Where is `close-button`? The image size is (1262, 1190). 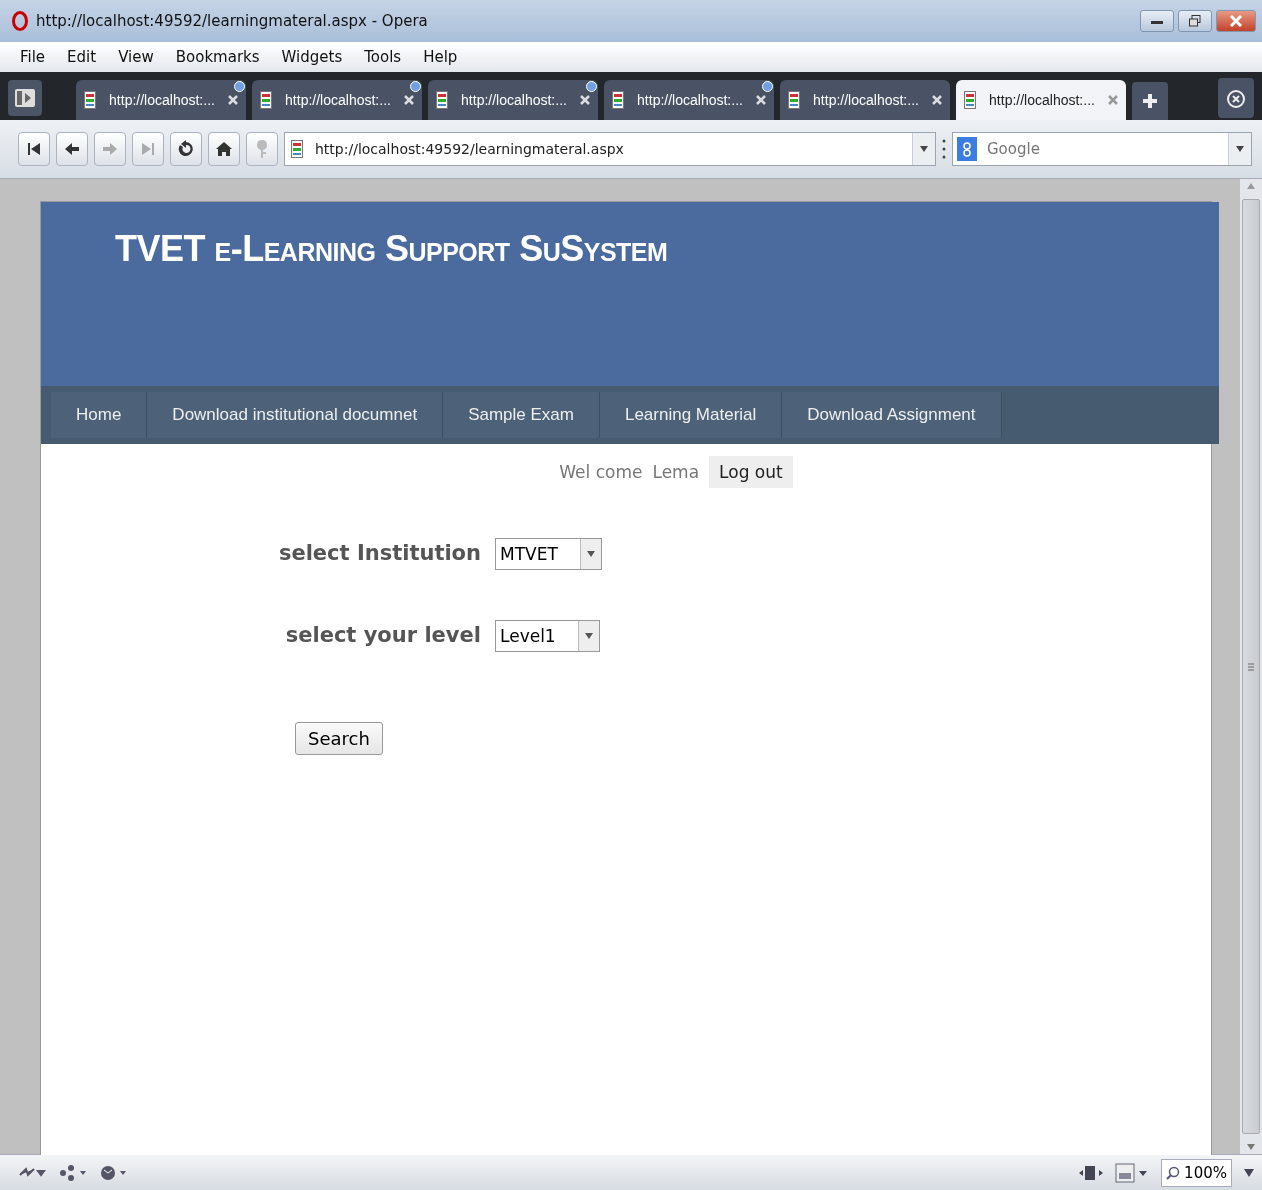 close-button is located at coordinates (1236, 21).